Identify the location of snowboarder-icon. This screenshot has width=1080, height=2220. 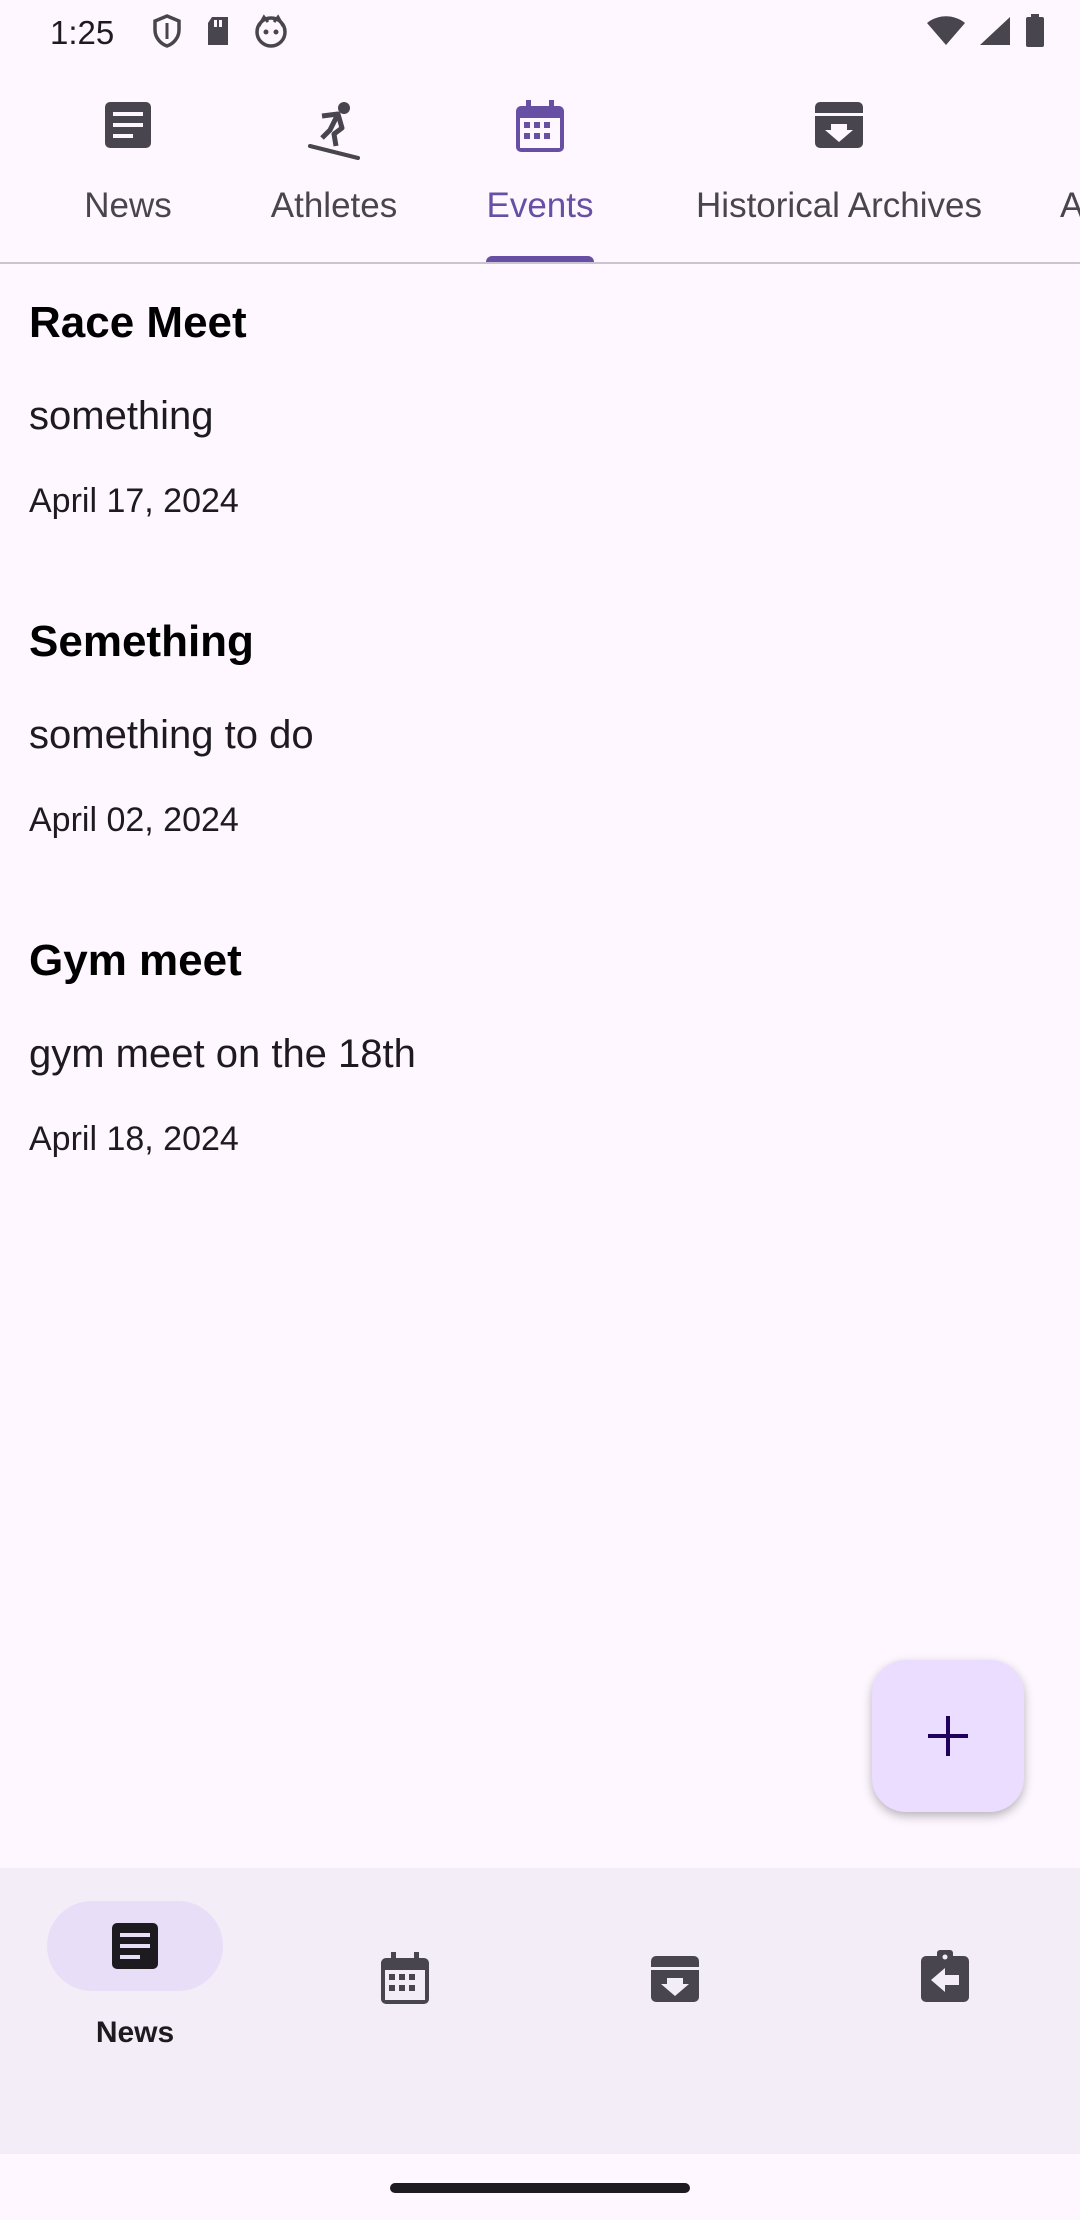
(334, 131).